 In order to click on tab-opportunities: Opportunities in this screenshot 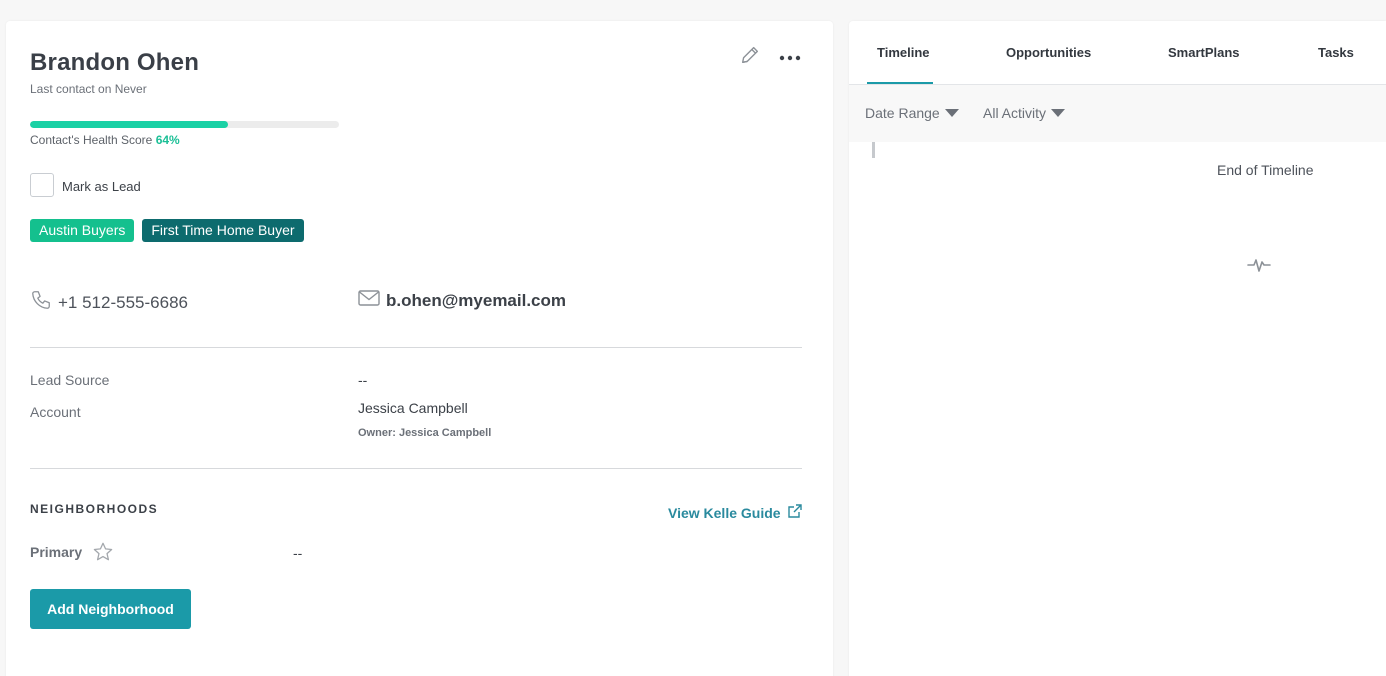, I will do `click(1048, 52)`.